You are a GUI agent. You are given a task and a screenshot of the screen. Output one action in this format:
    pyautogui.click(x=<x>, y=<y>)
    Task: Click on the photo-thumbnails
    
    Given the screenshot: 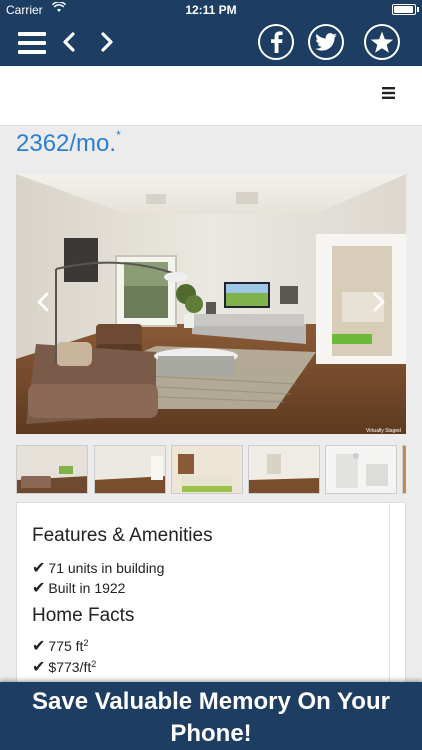 What is the action you would take?
    pyautogui.click(x=211, y=470)
    